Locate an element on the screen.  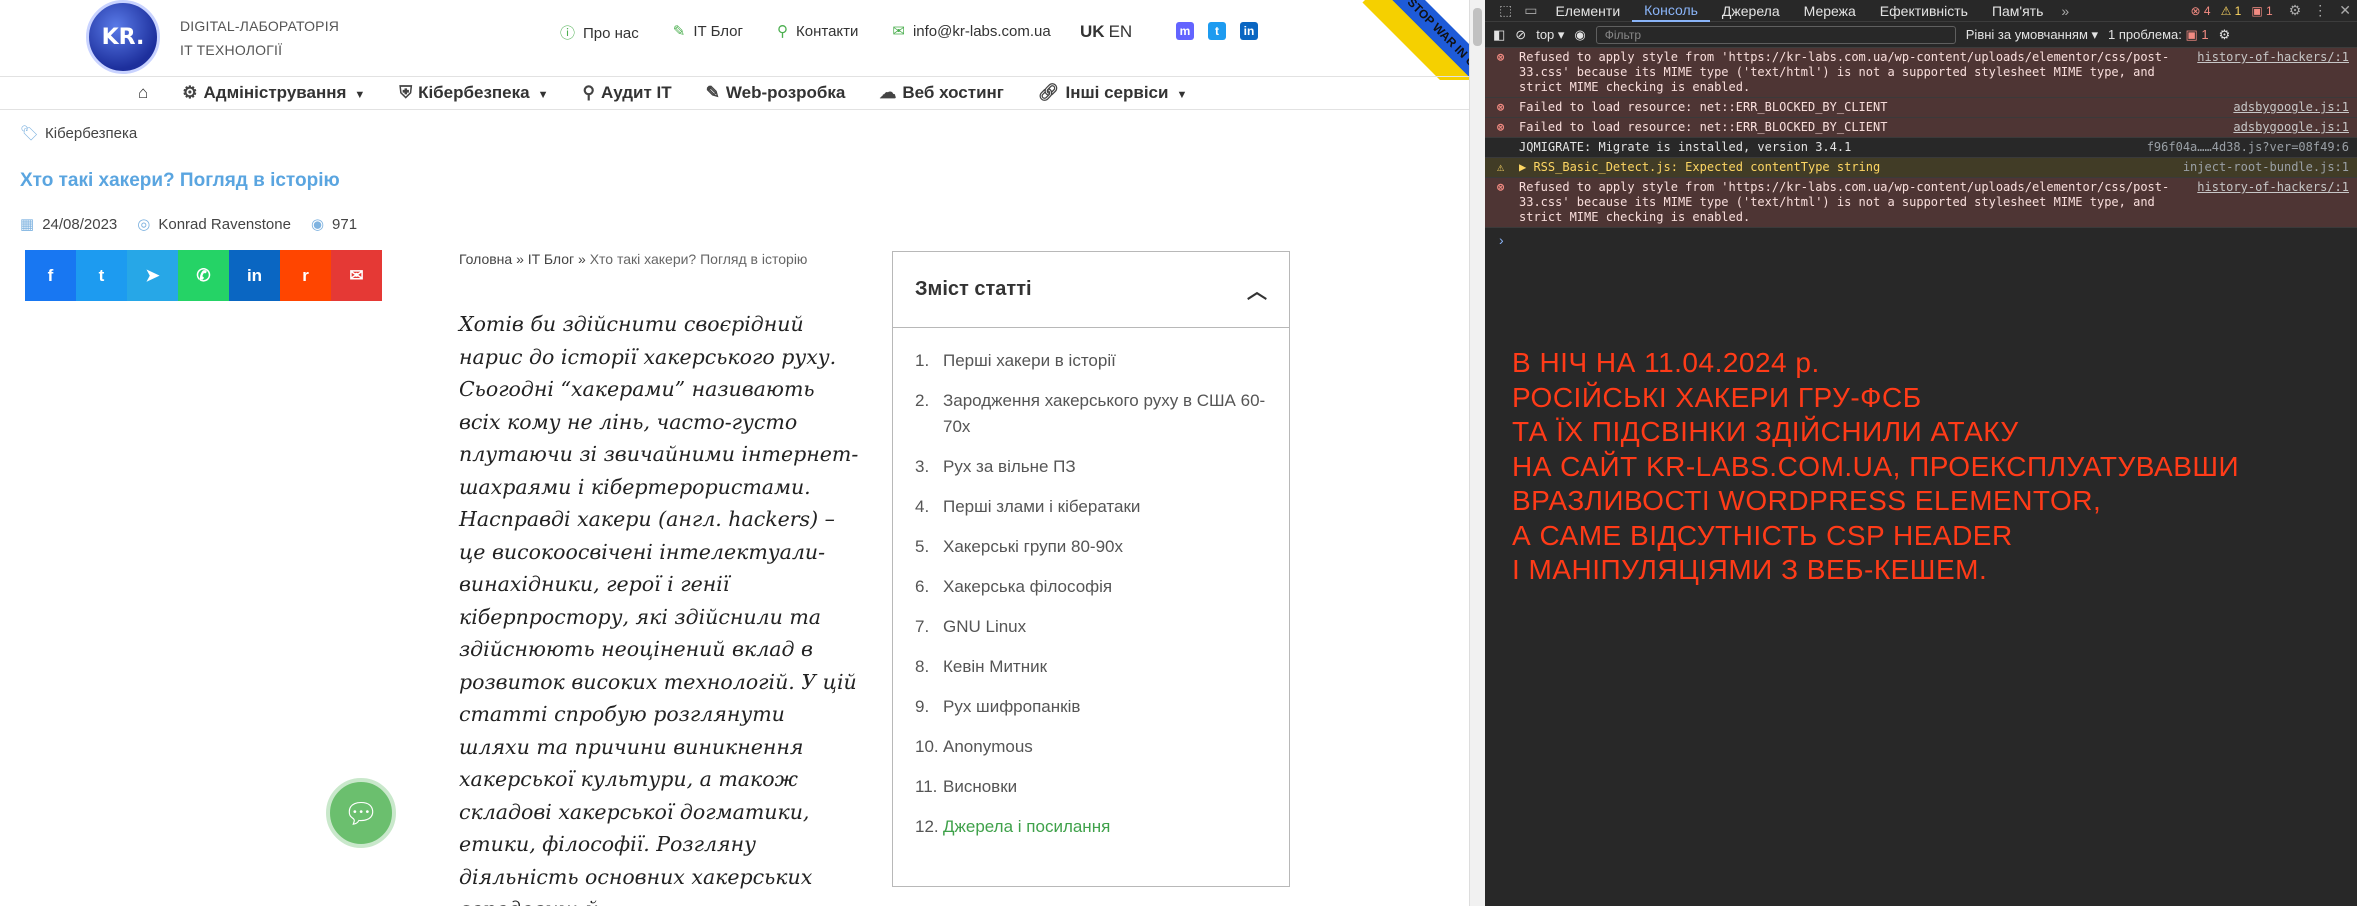
toc-item: 1. Перші хакери в історії is located at coordinates (1092, 361).